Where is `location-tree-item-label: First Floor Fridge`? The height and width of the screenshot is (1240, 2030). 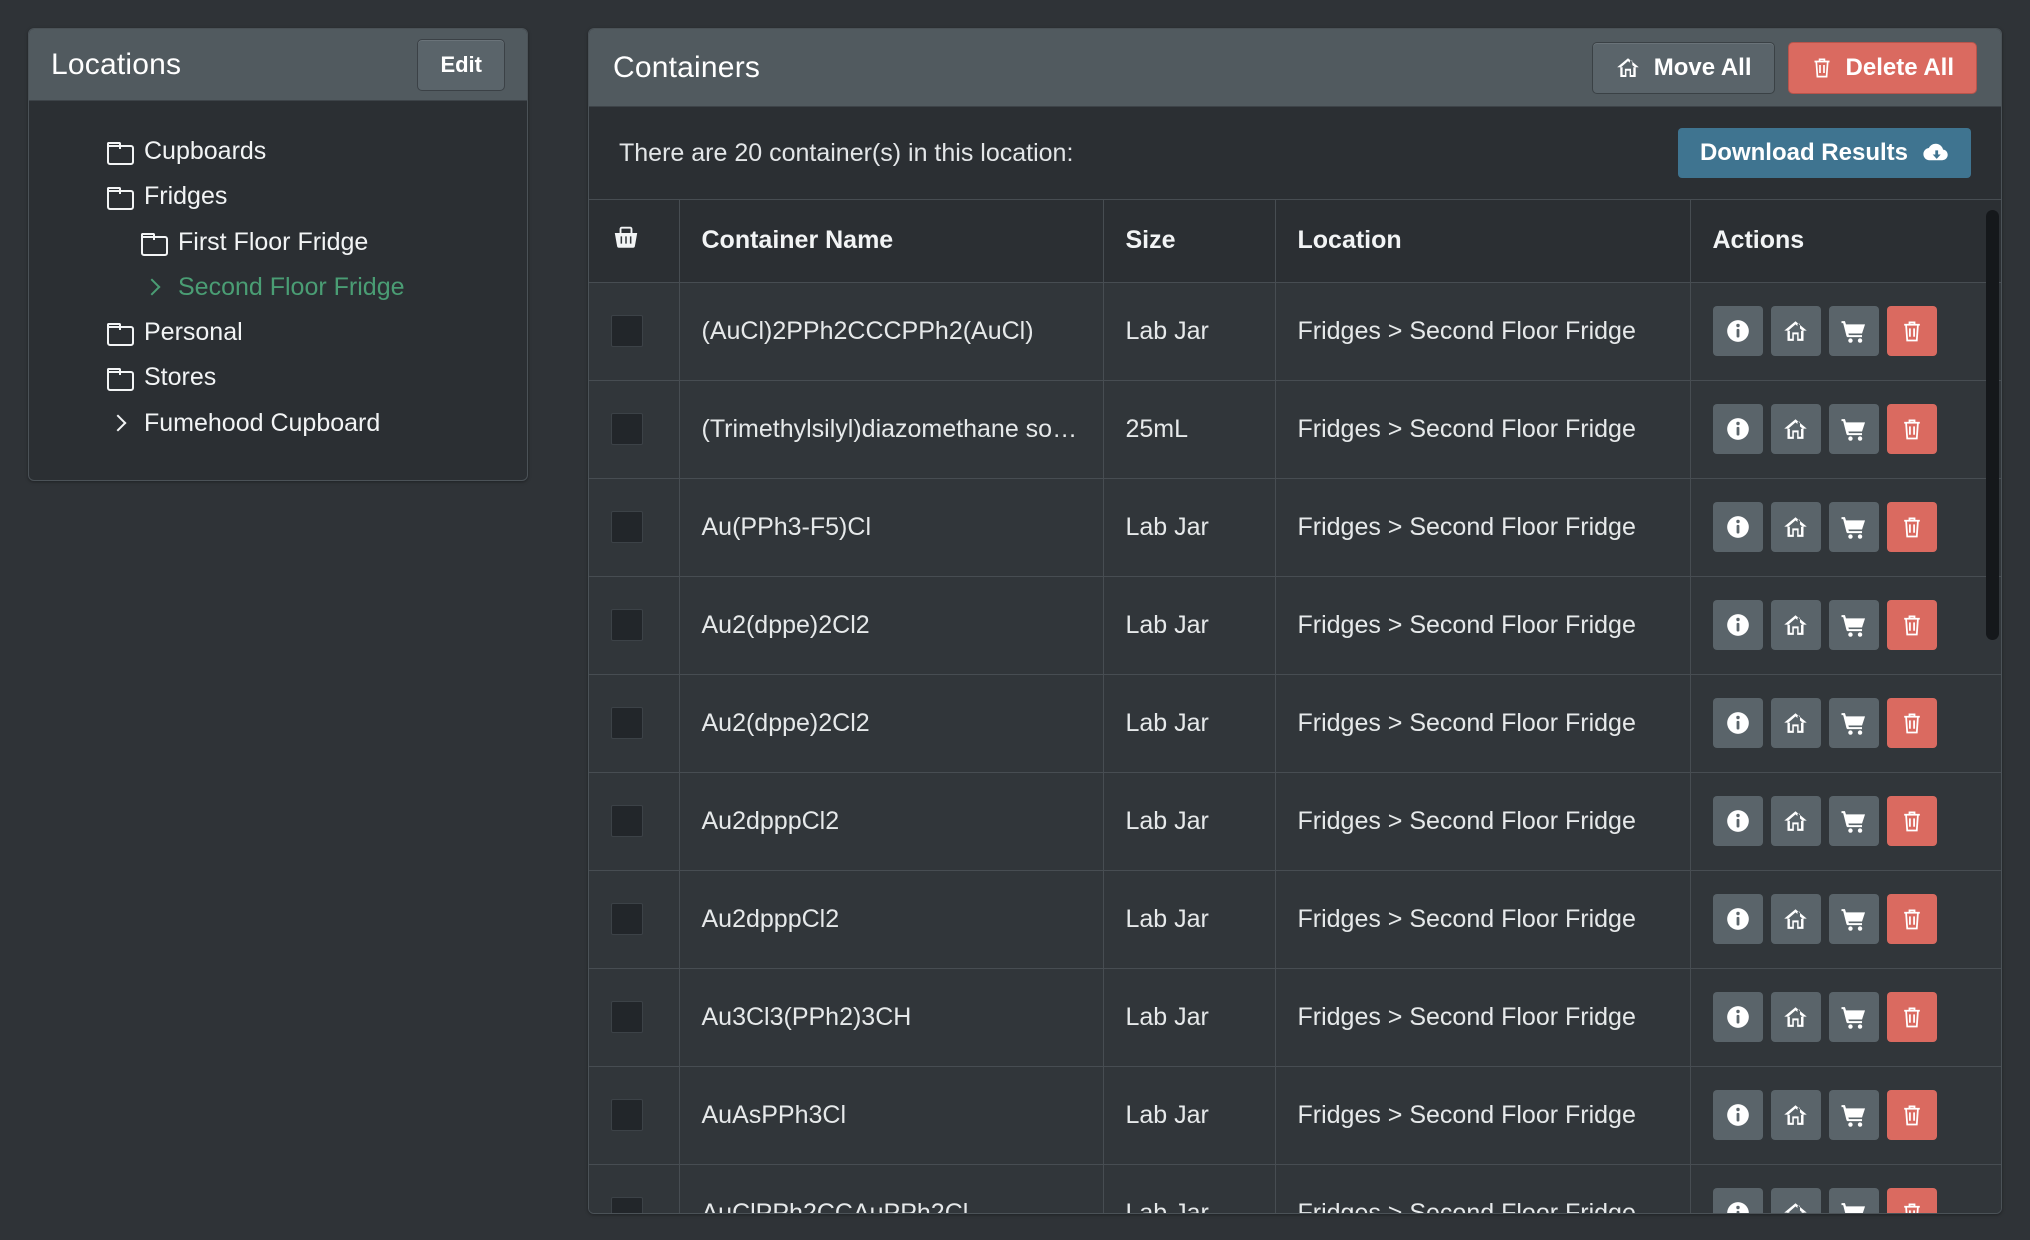
location-tree-item-label: First Floor Fridge is located at coordinates (273, 241).